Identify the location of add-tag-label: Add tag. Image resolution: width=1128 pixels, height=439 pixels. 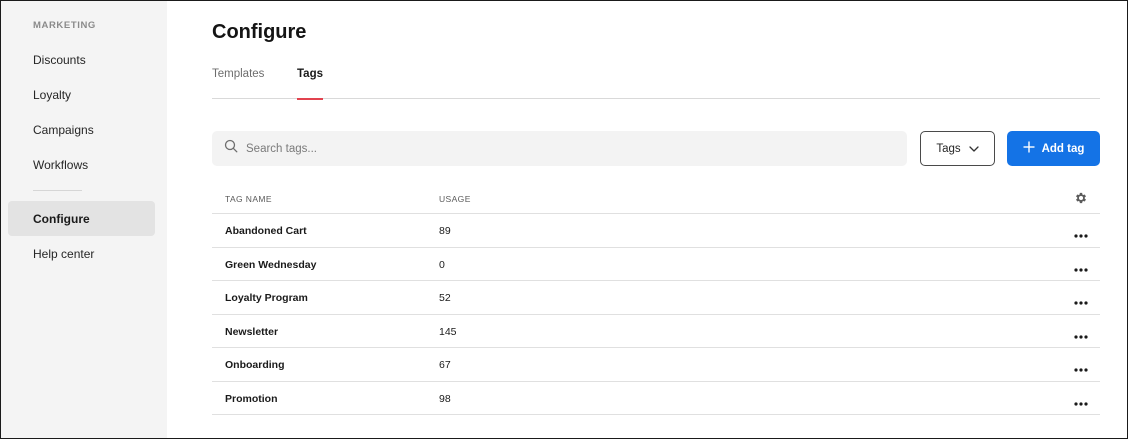
(1063, 148).